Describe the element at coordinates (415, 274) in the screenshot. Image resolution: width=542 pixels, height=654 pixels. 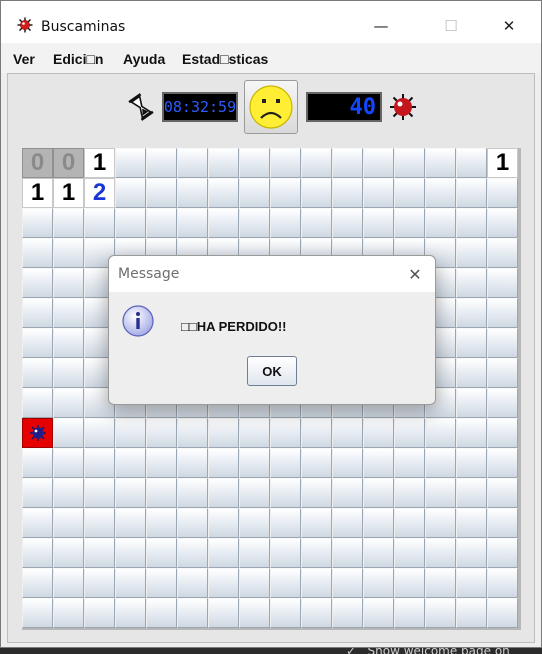
I see `dialog-close-button: ✕` at that location.